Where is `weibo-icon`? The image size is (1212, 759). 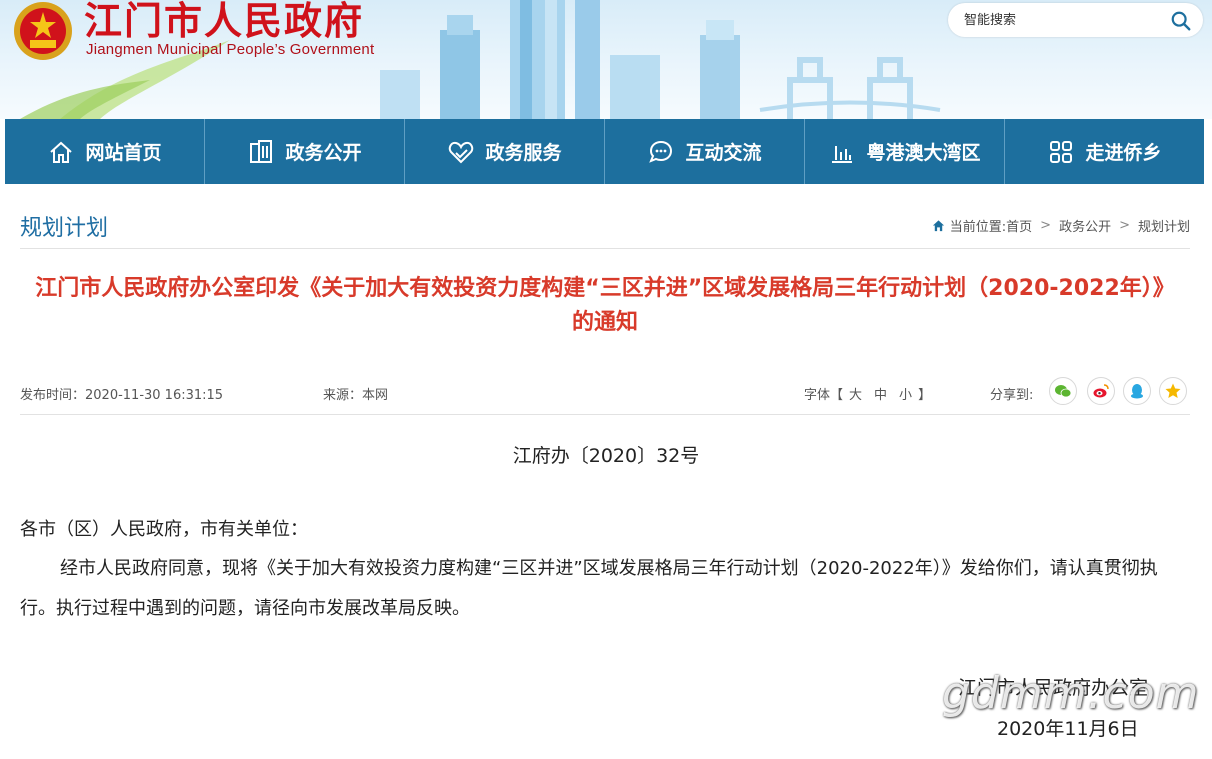 weibo-icon is located at coordinates (1101, 391).